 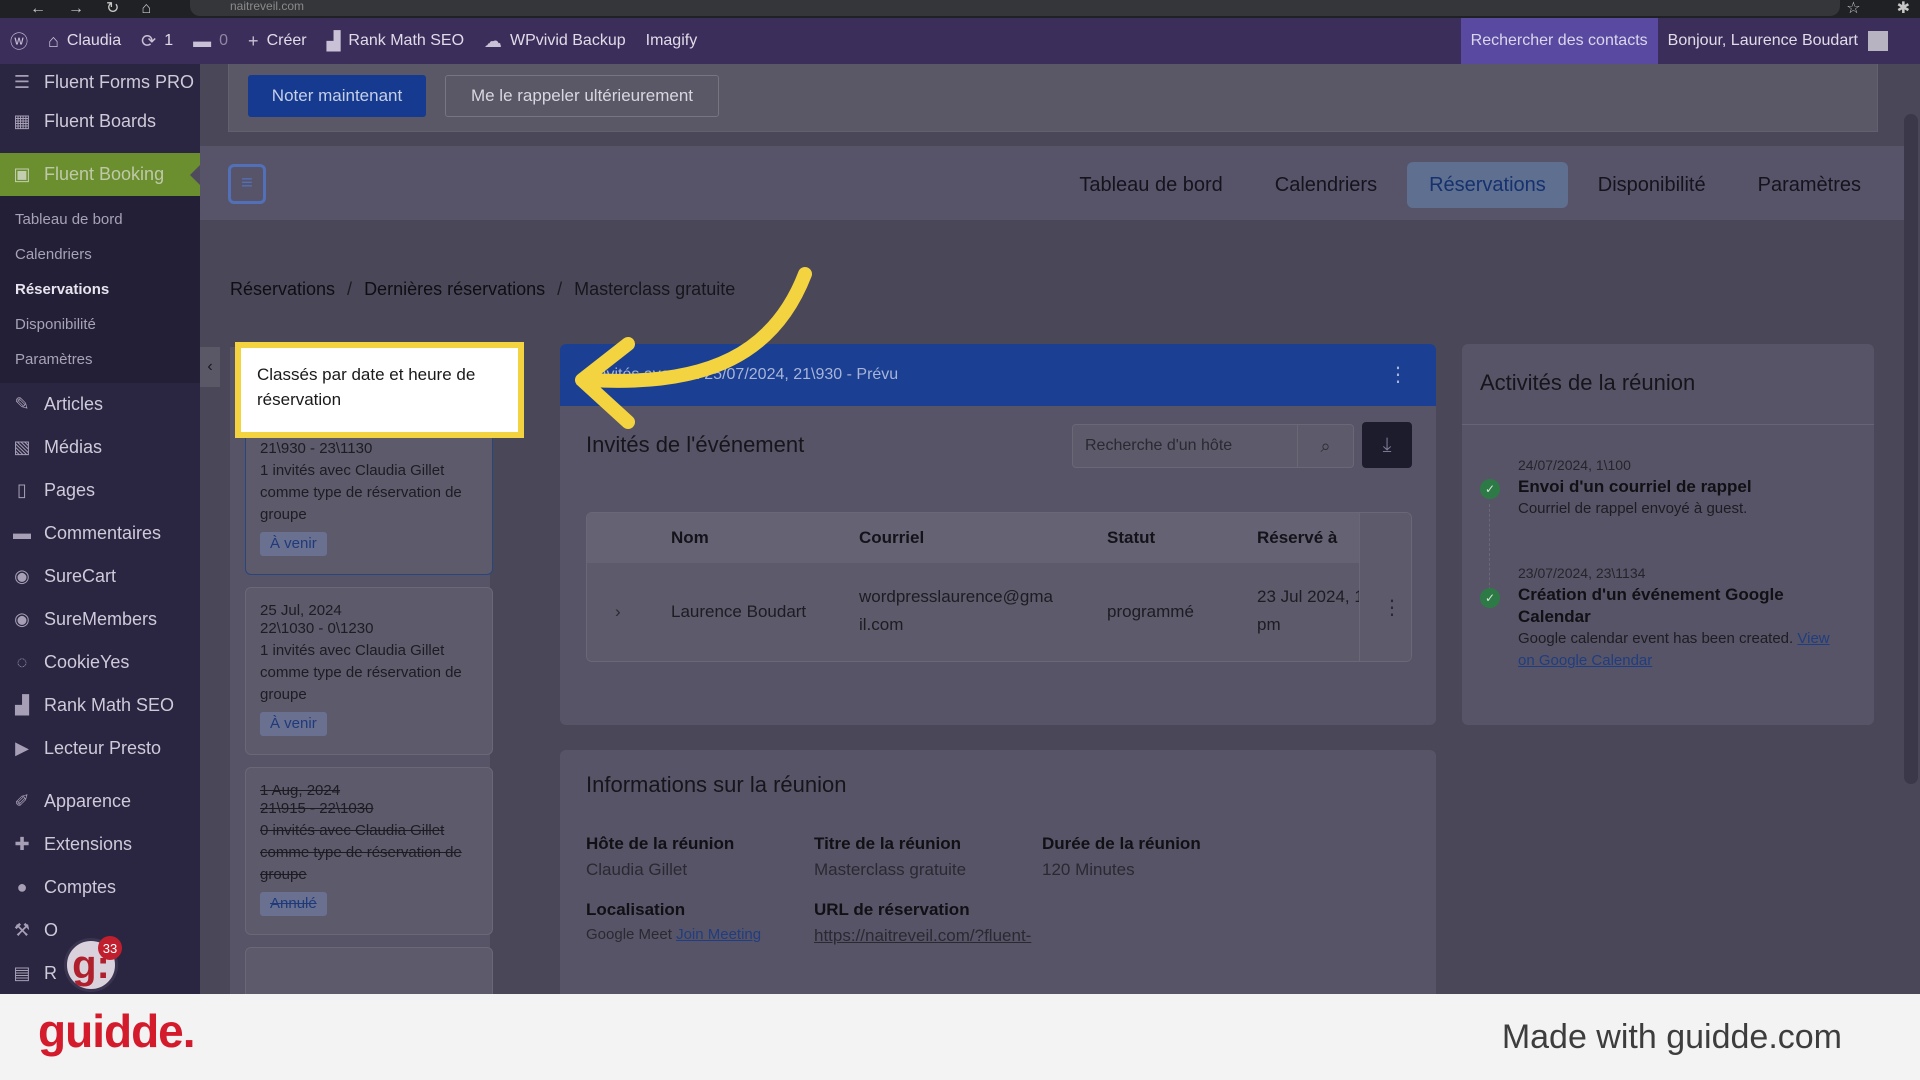 I want to click on view-calendar-link: on Google Calendar, so click(x=1585, y=660).